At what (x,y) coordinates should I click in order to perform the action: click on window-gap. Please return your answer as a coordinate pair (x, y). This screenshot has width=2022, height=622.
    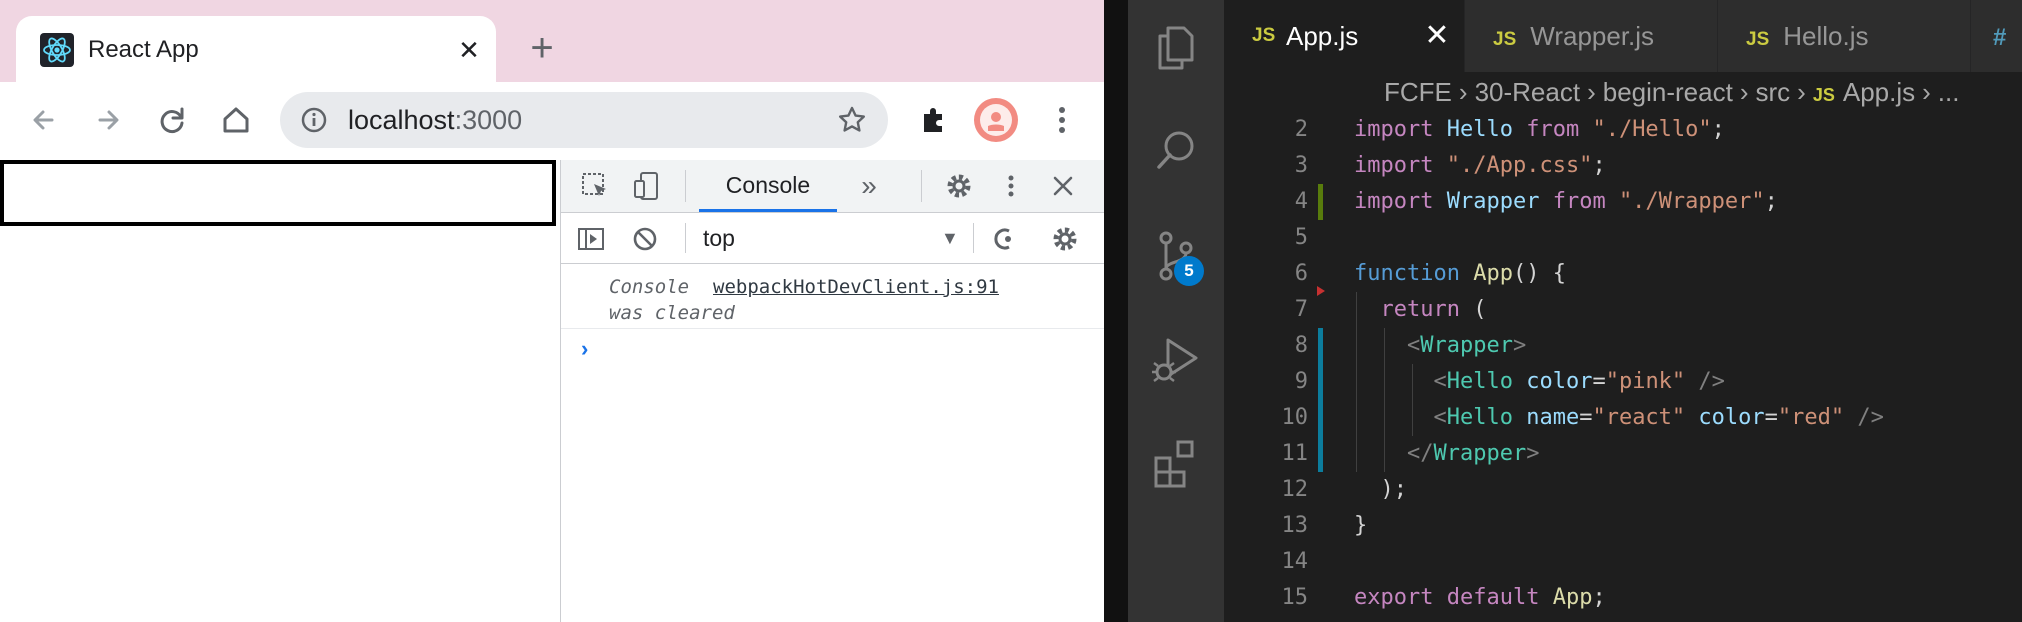
    Looking at the image, I should click on (1116, 311).